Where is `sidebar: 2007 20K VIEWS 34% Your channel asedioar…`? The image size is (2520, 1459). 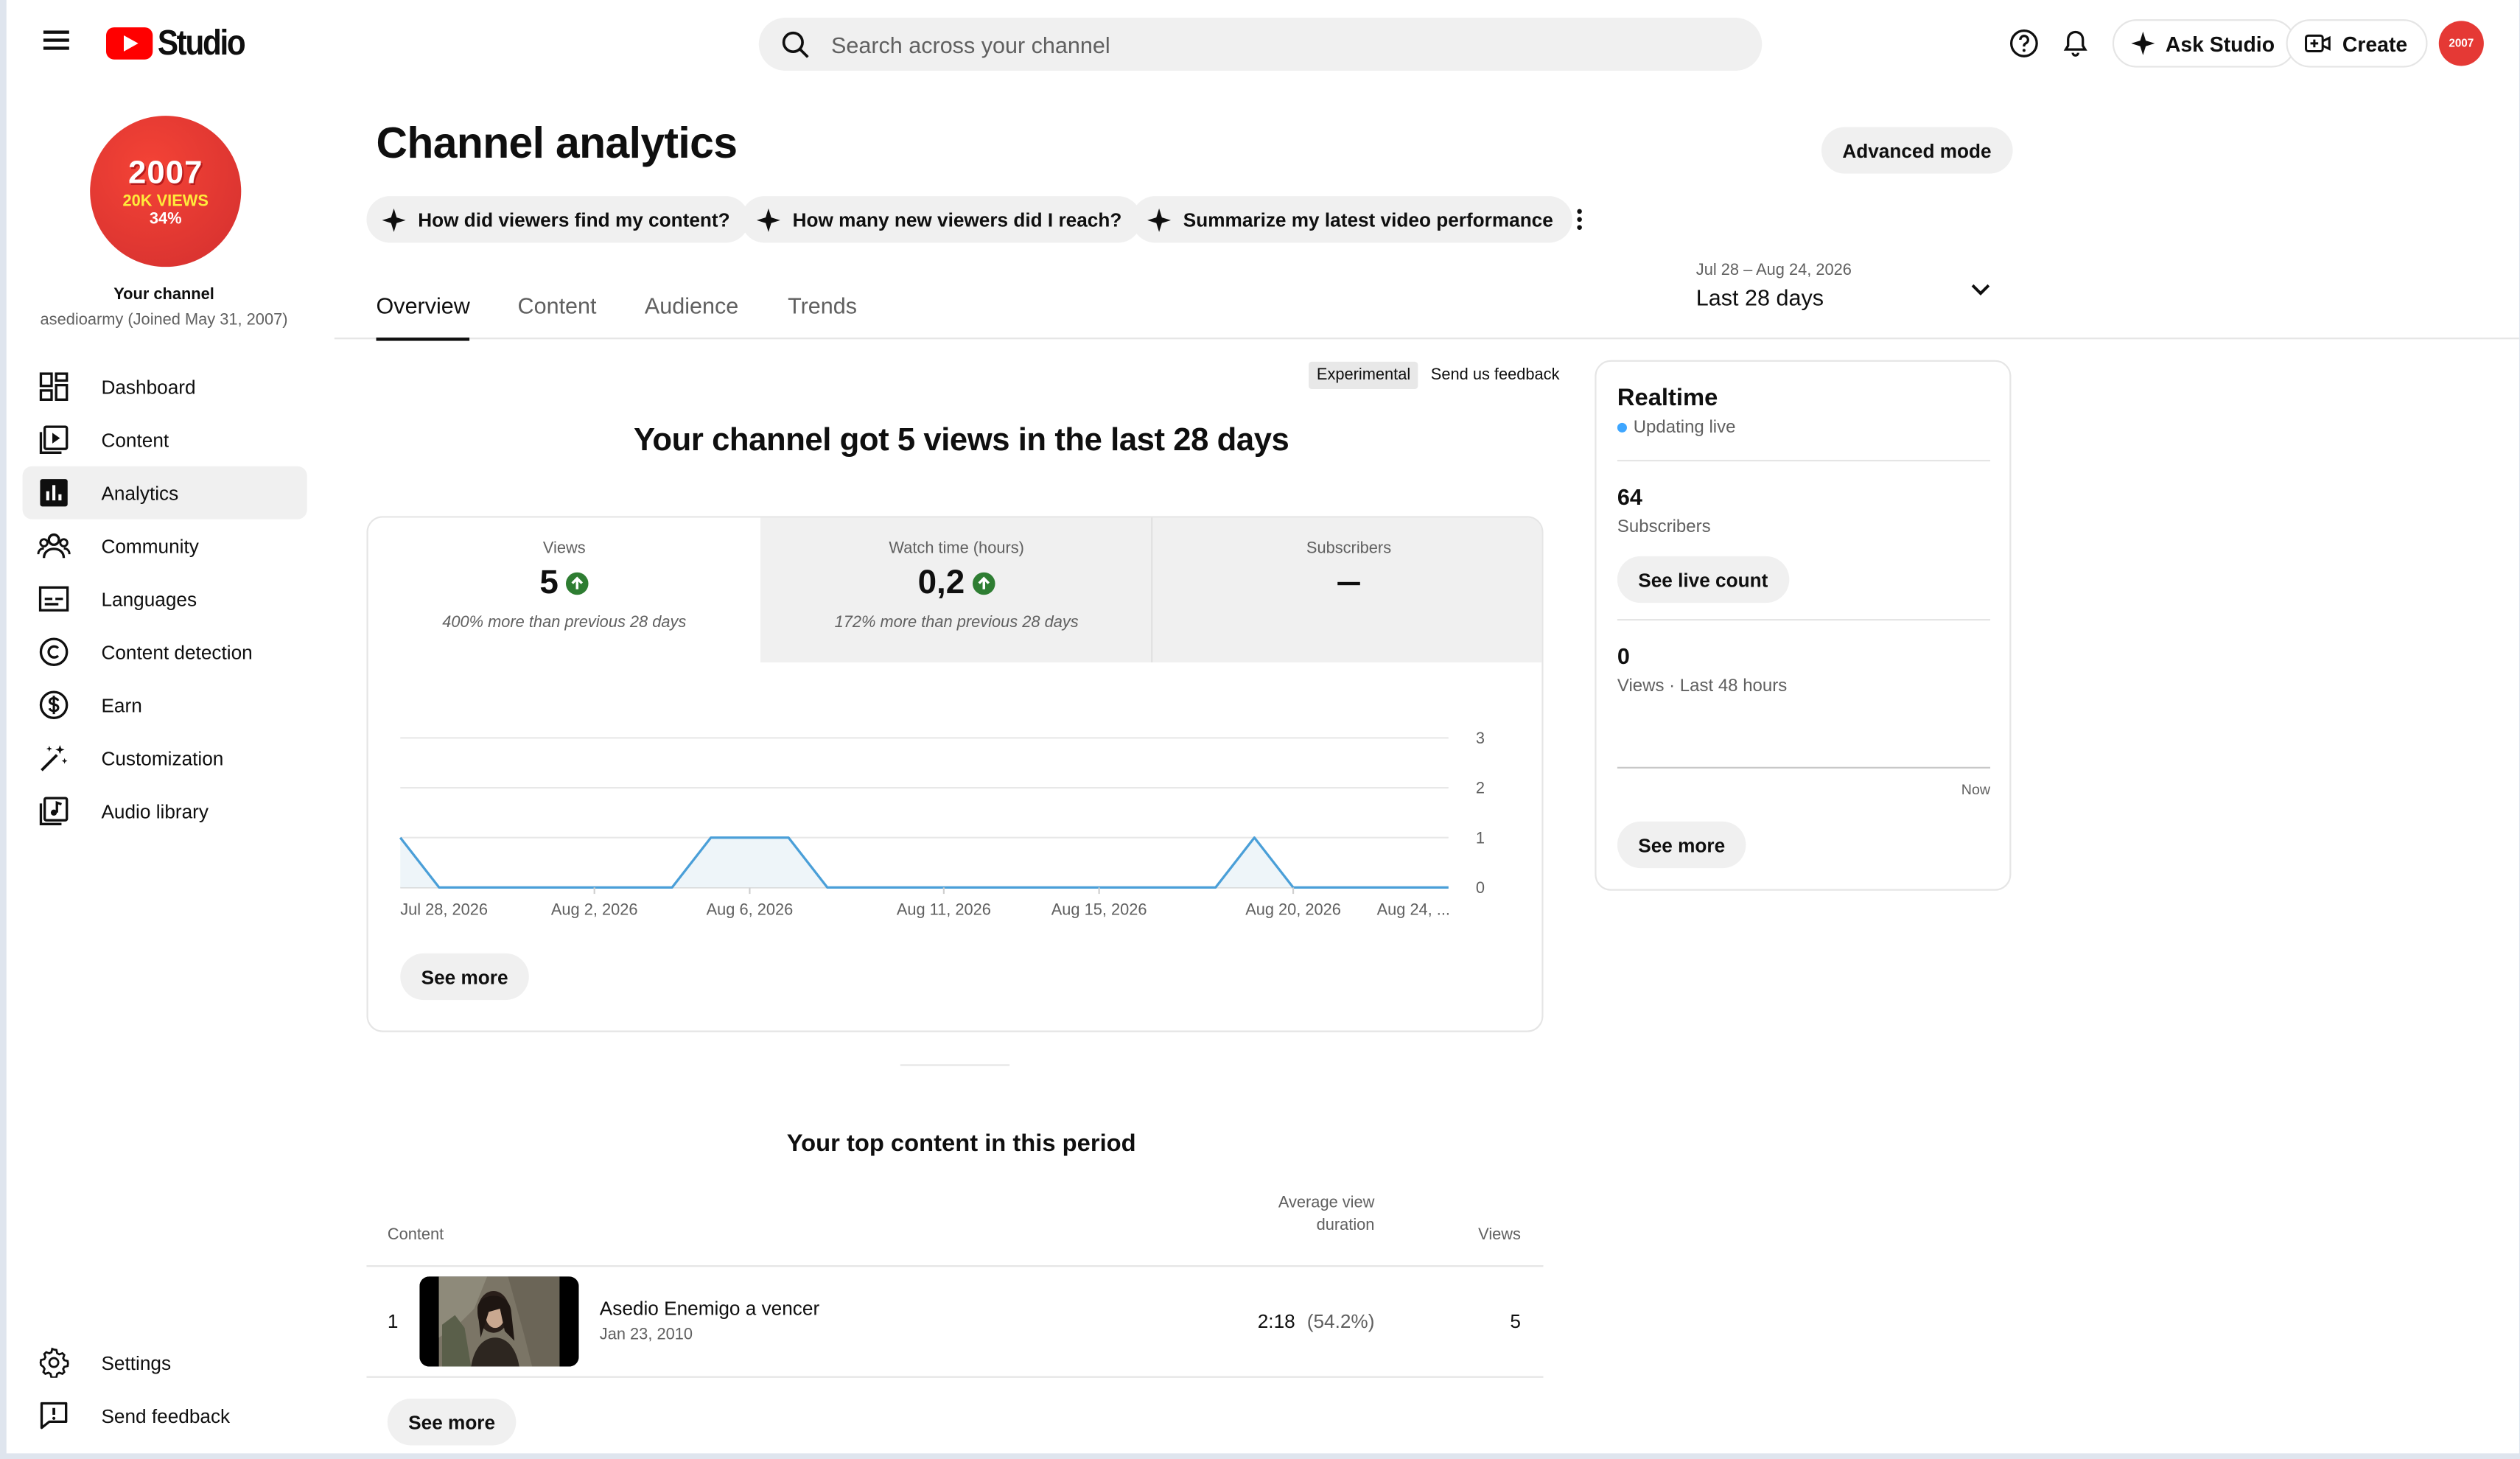 sidebar: 2007 20K VIEWS 34% Your channel asedioar… is located at coordinates (171, 770).